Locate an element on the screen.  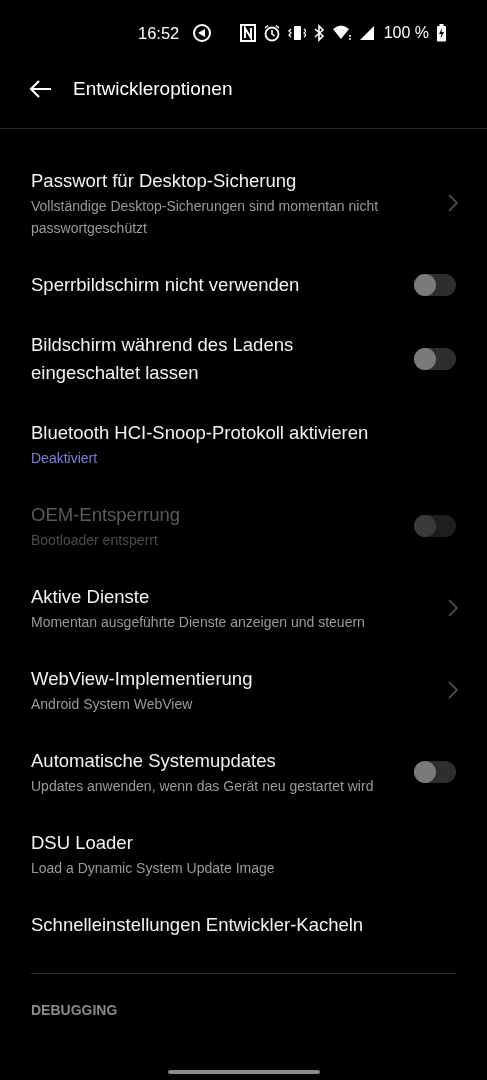
alarm-icon is located at coordinates (271, 33).